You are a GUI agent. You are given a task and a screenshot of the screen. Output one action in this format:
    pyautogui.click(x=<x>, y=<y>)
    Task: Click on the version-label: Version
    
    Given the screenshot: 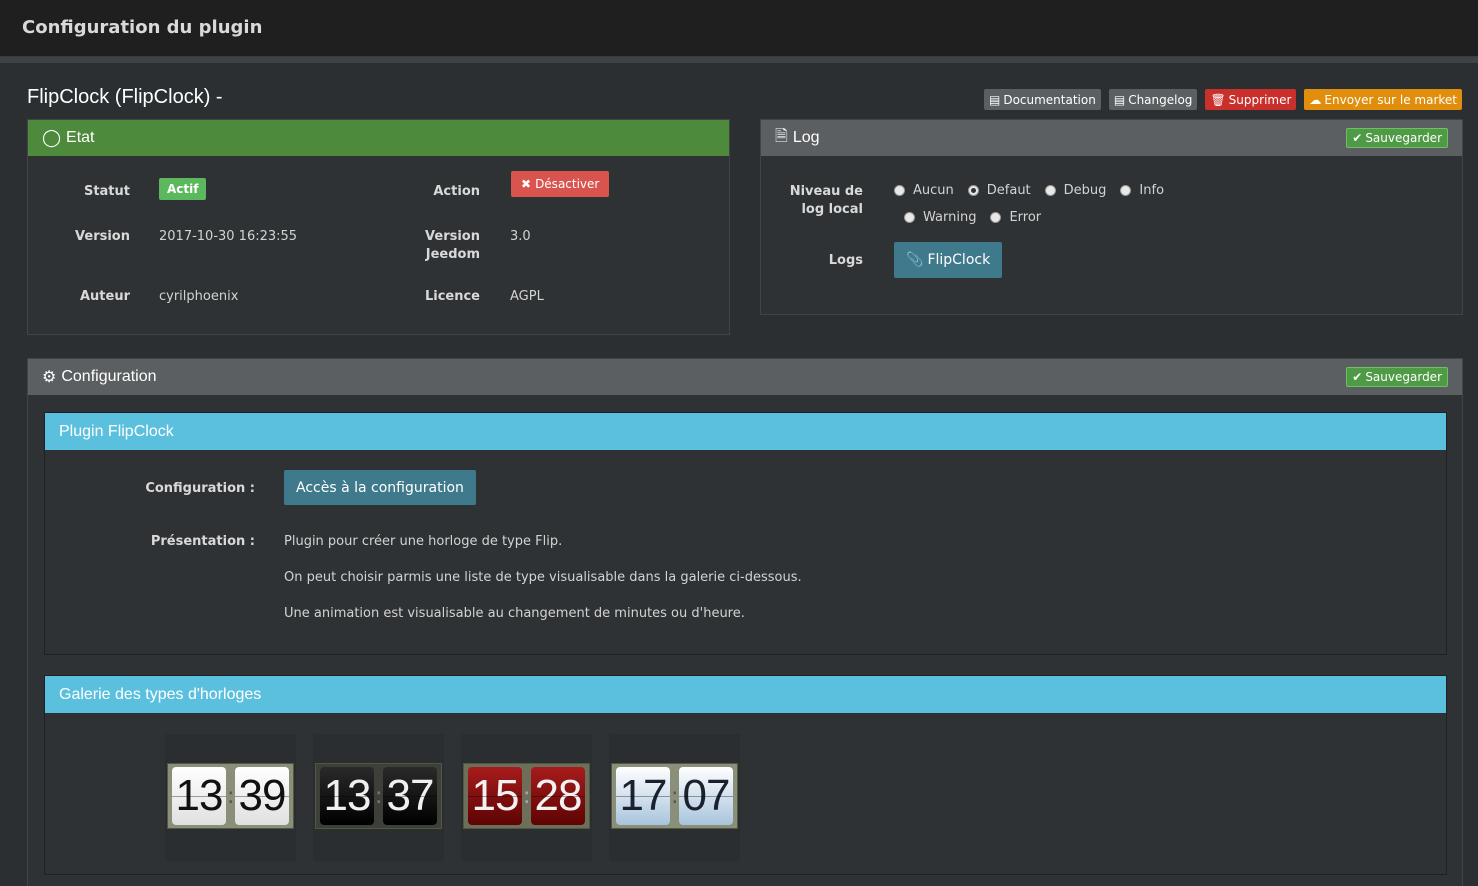 What is the action you would take?
    pyautogui.click(x=102, y=236)
    